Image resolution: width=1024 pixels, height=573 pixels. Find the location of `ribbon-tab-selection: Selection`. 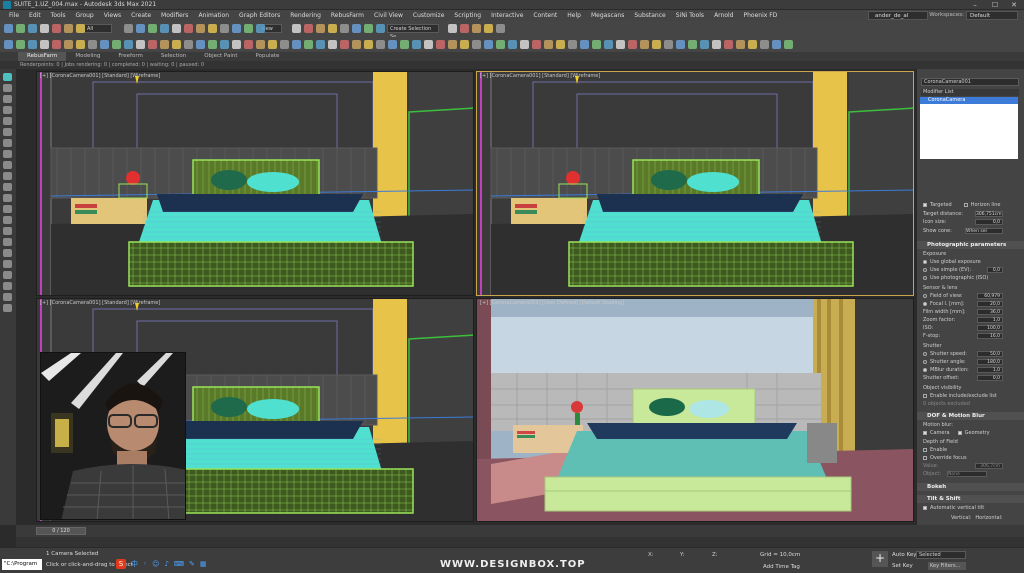

ribbon-tab-selection: Selection is located at coordinates (173, 56).